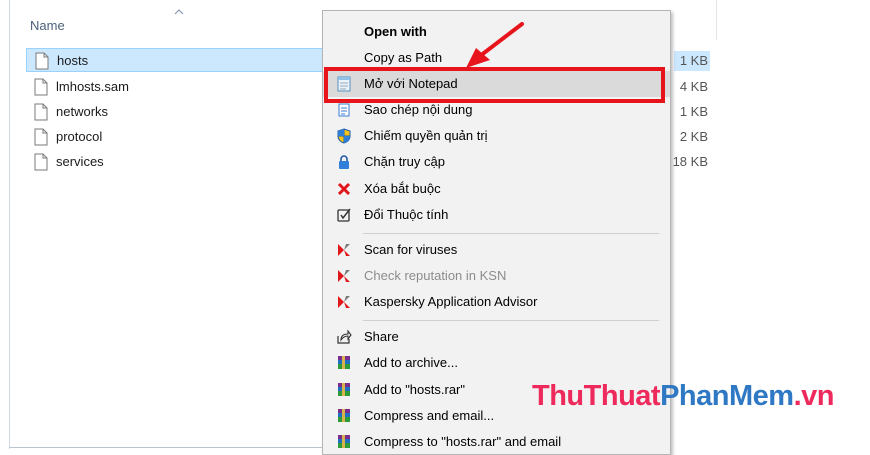 The height and width of the screenshot is (455, 870). What do you see at coordinates (176, 137) in the screenshot?
I see `file-row-protocol: protocol` at bounding box center [176, 137].